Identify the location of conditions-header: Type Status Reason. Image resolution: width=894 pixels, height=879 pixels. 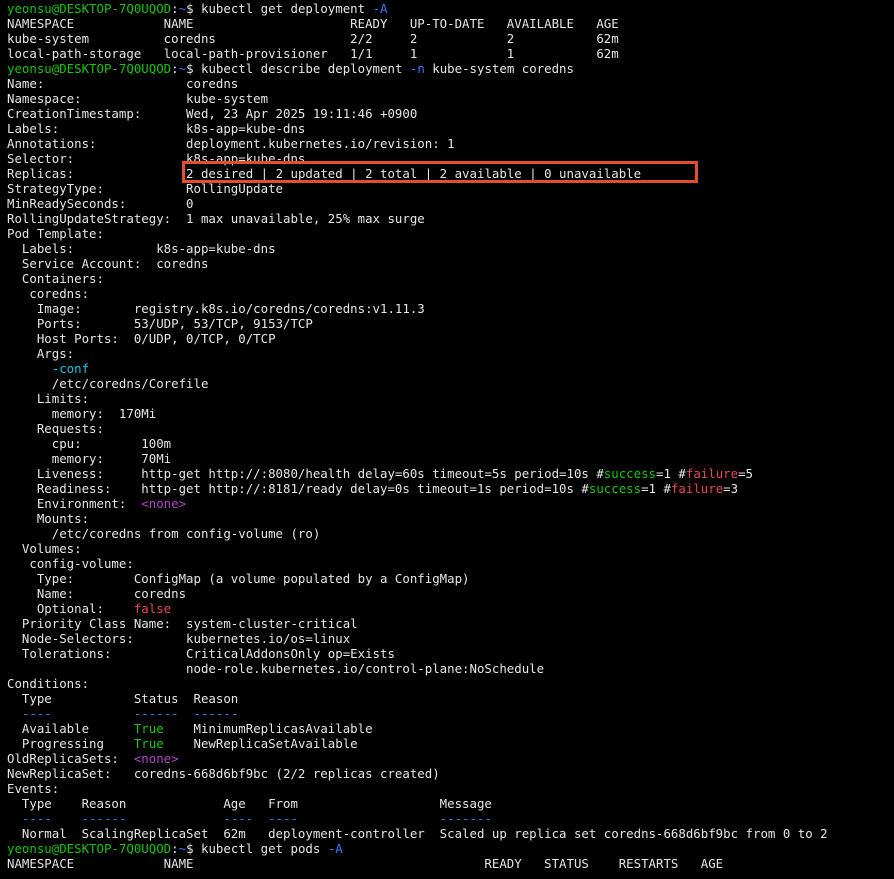
(123, 698).